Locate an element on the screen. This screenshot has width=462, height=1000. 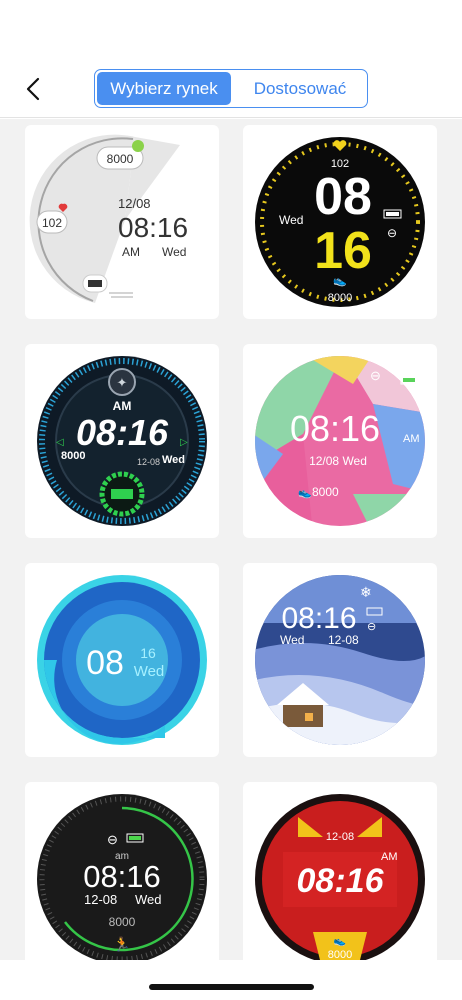
watchface-card: ✦ AM 08:16 8000 12-08 Wed ◁ ▷ is located at coordinates (122, 441).